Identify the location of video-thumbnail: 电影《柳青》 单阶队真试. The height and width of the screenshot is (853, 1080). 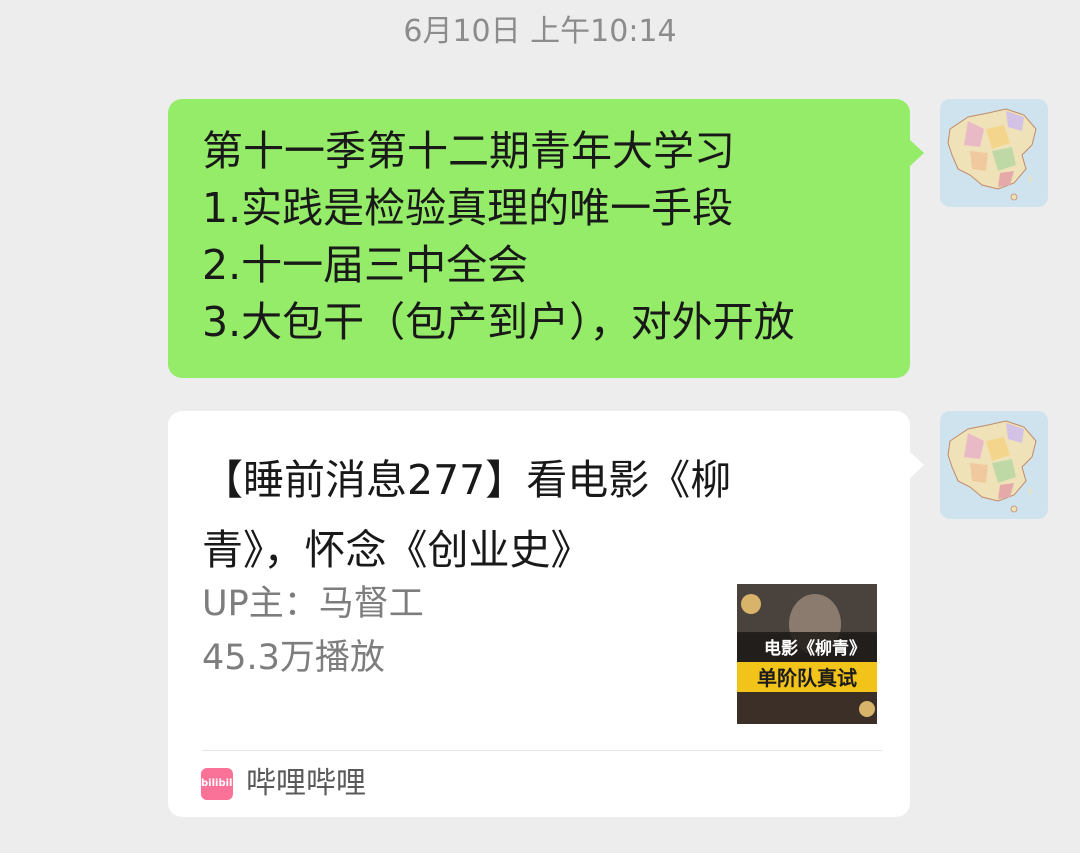
(807, 654).